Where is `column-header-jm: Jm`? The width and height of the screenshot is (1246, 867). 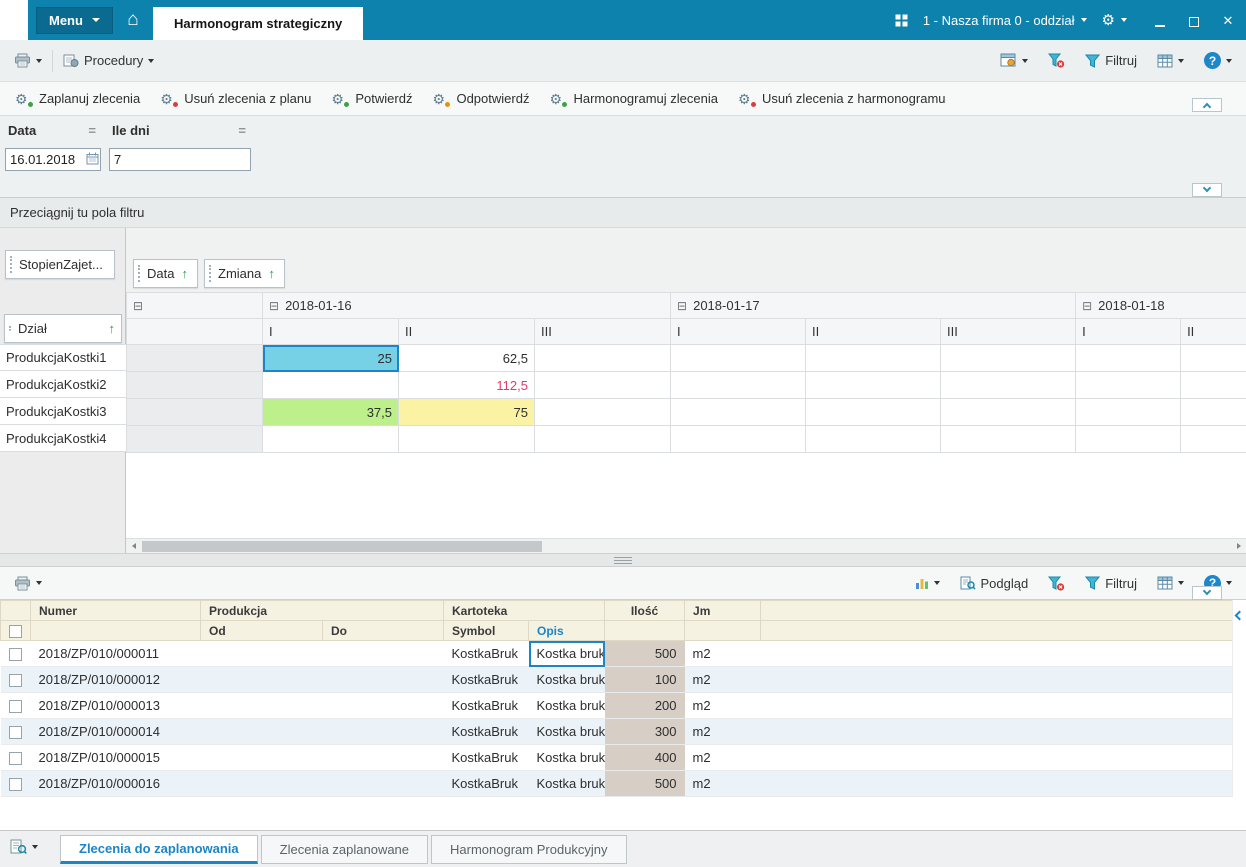 column-header-jm: Jm is located at coordinates (723, 610).